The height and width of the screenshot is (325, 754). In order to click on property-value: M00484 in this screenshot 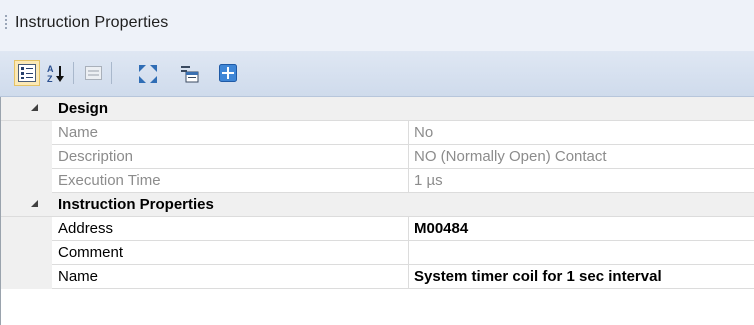, I will do `click(441, 228)`.